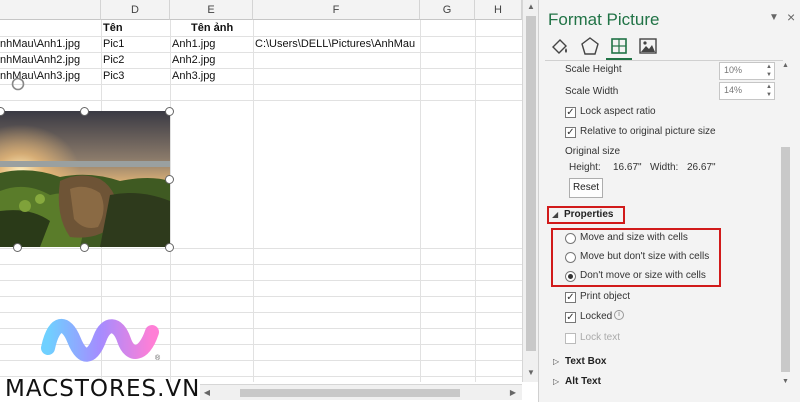 The height and width of the screenshot is (402, 800). What do you see at coordinates (100, 340) in the screenshot?
I see `macstores-logo` at bounding box center [100, 340].